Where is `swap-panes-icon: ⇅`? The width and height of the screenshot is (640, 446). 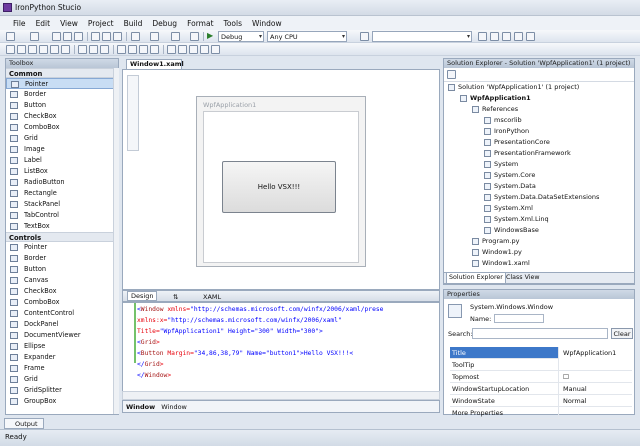
swap-panes-icon: ⇅ is located at coordinates (175, 297).